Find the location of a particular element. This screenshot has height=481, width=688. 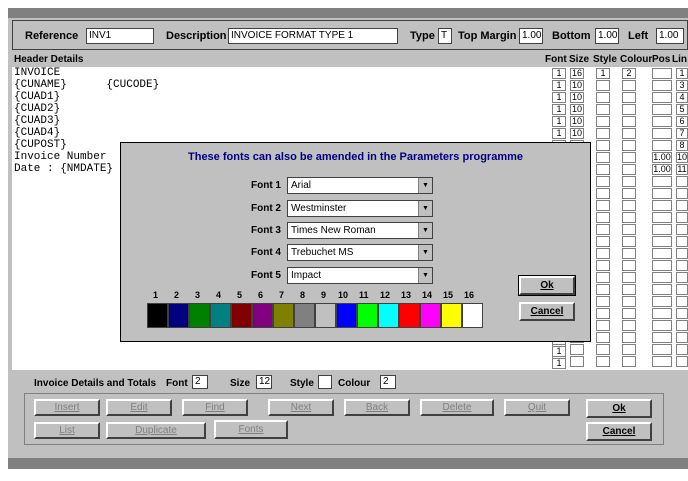

lin-cell: 4 is located at coordinates (682, 97).